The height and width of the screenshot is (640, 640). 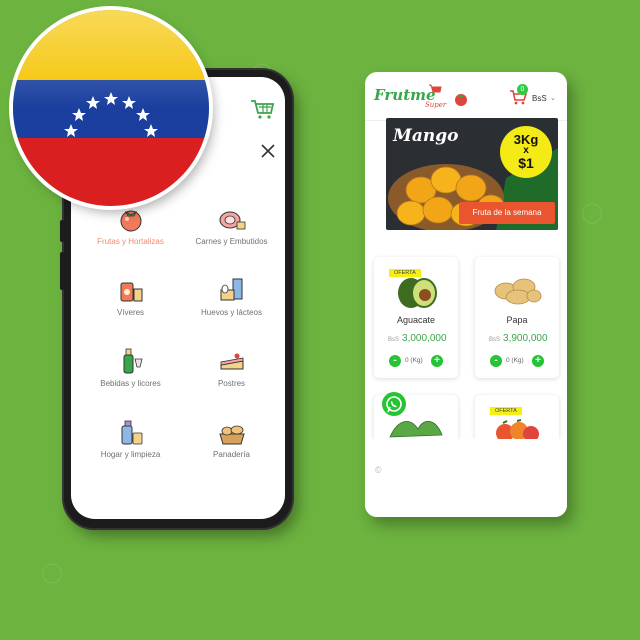 What do you see at coordinates (111, 108) in the screenshot?
I see `venezuela-flag-icon` at bounding box center [111, 108].